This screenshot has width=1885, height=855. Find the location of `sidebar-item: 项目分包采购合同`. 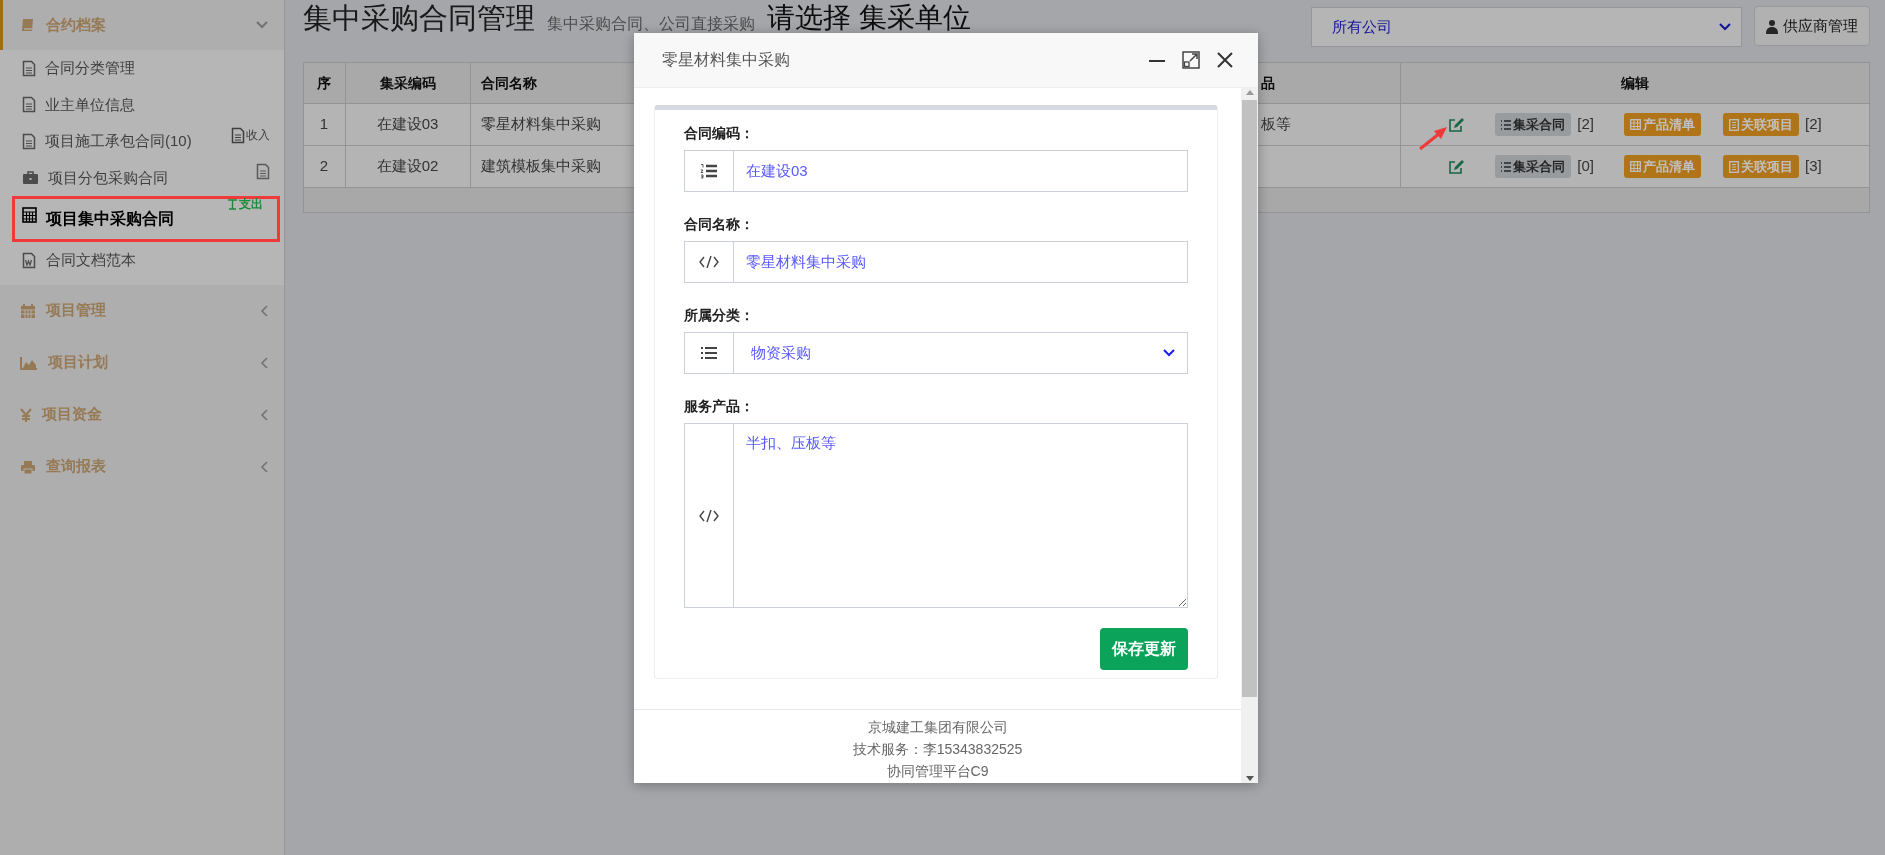

sidebar-item: 项目分包采购合同 is located at coordinates (142, 177).